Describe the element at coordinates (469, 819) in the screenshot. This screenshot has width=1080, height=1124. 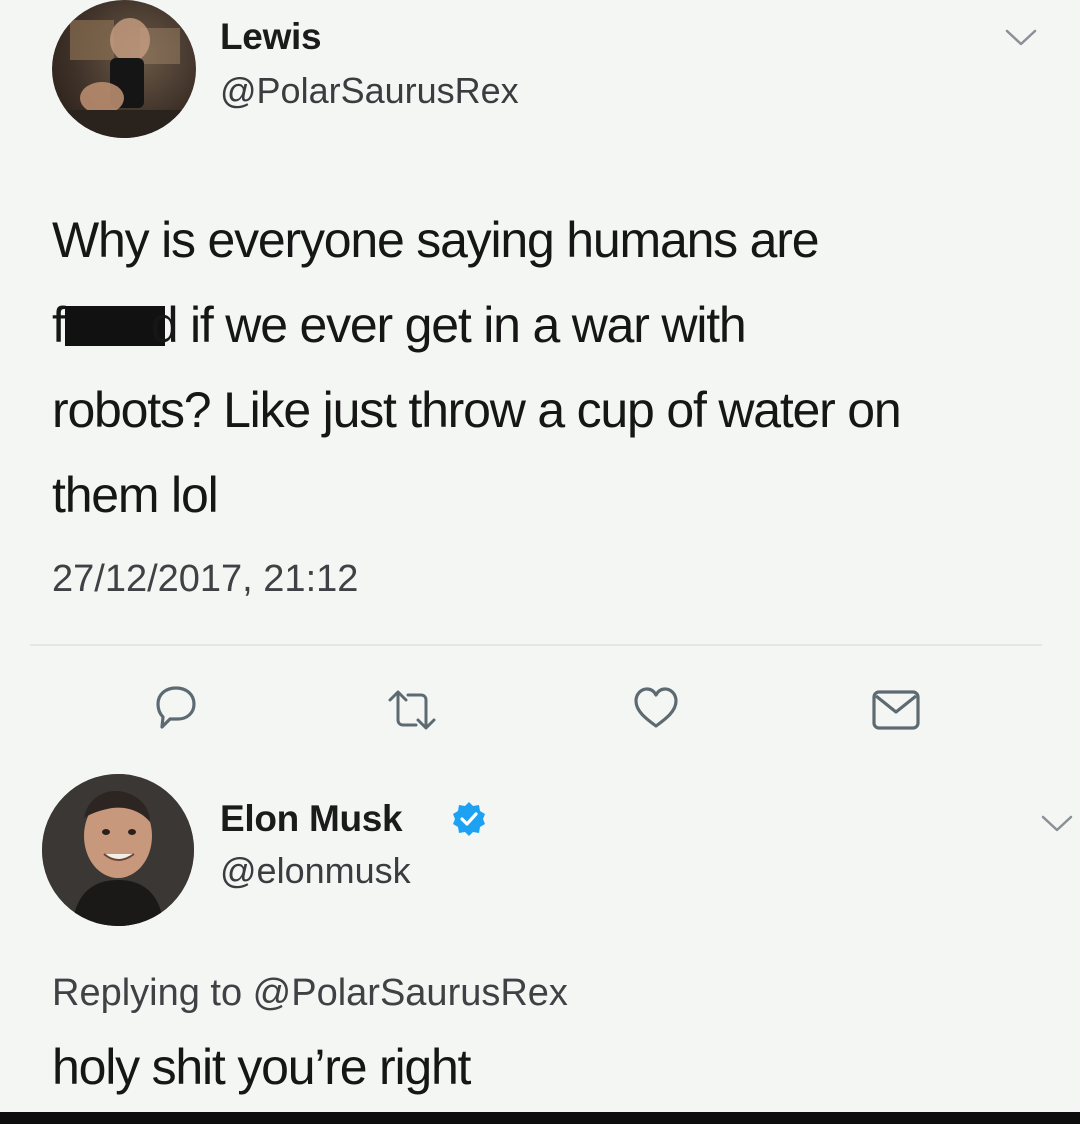
I see `verified-badge-icon` at that location.